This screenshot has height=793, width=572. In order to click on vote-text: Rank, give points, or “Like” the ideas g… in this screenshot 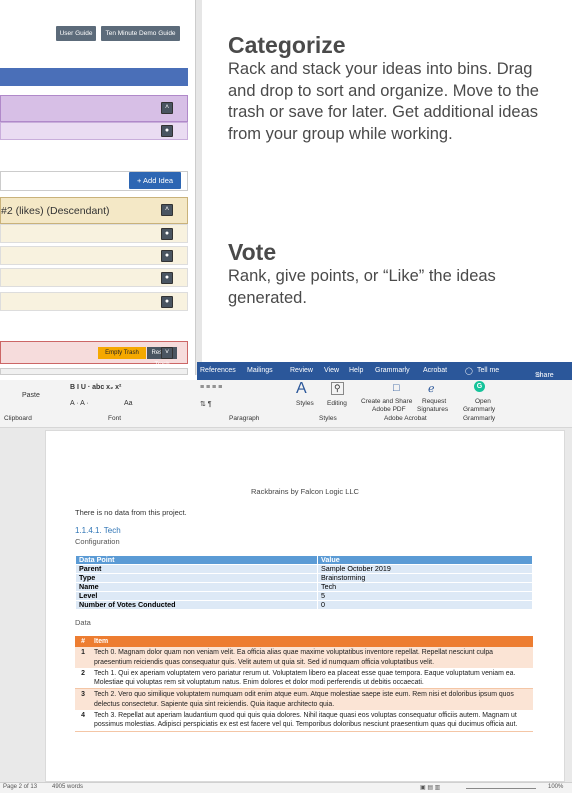, I will do `click(362, 287)`.